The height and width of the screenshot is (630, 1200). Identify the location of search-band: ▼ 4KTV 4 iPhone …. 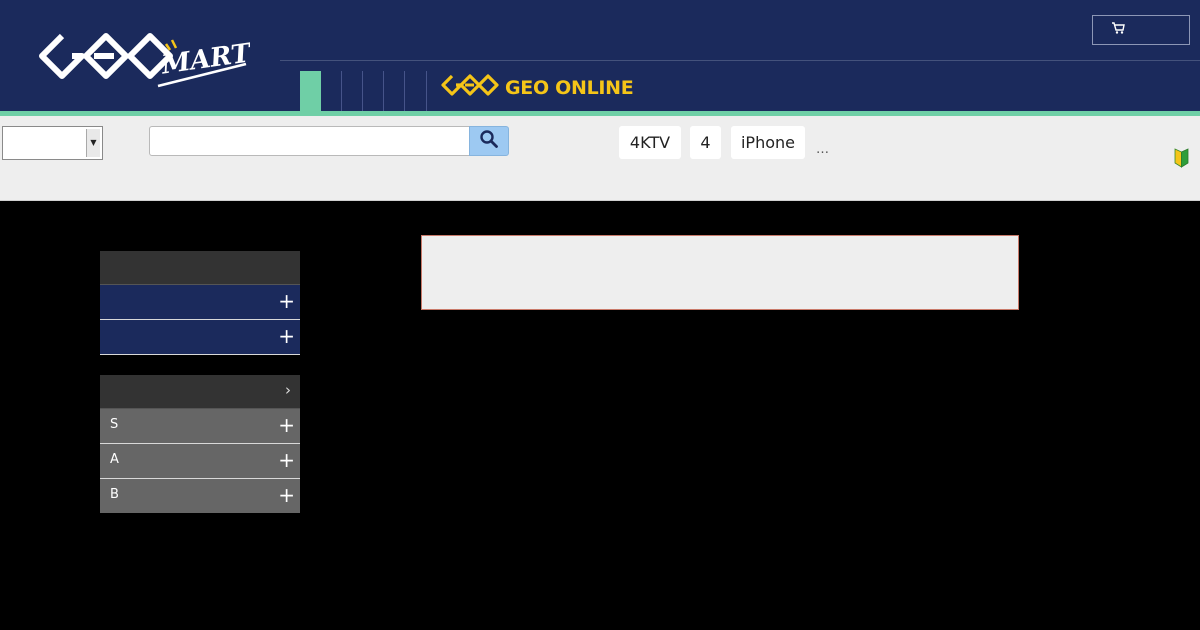
(600, 158).